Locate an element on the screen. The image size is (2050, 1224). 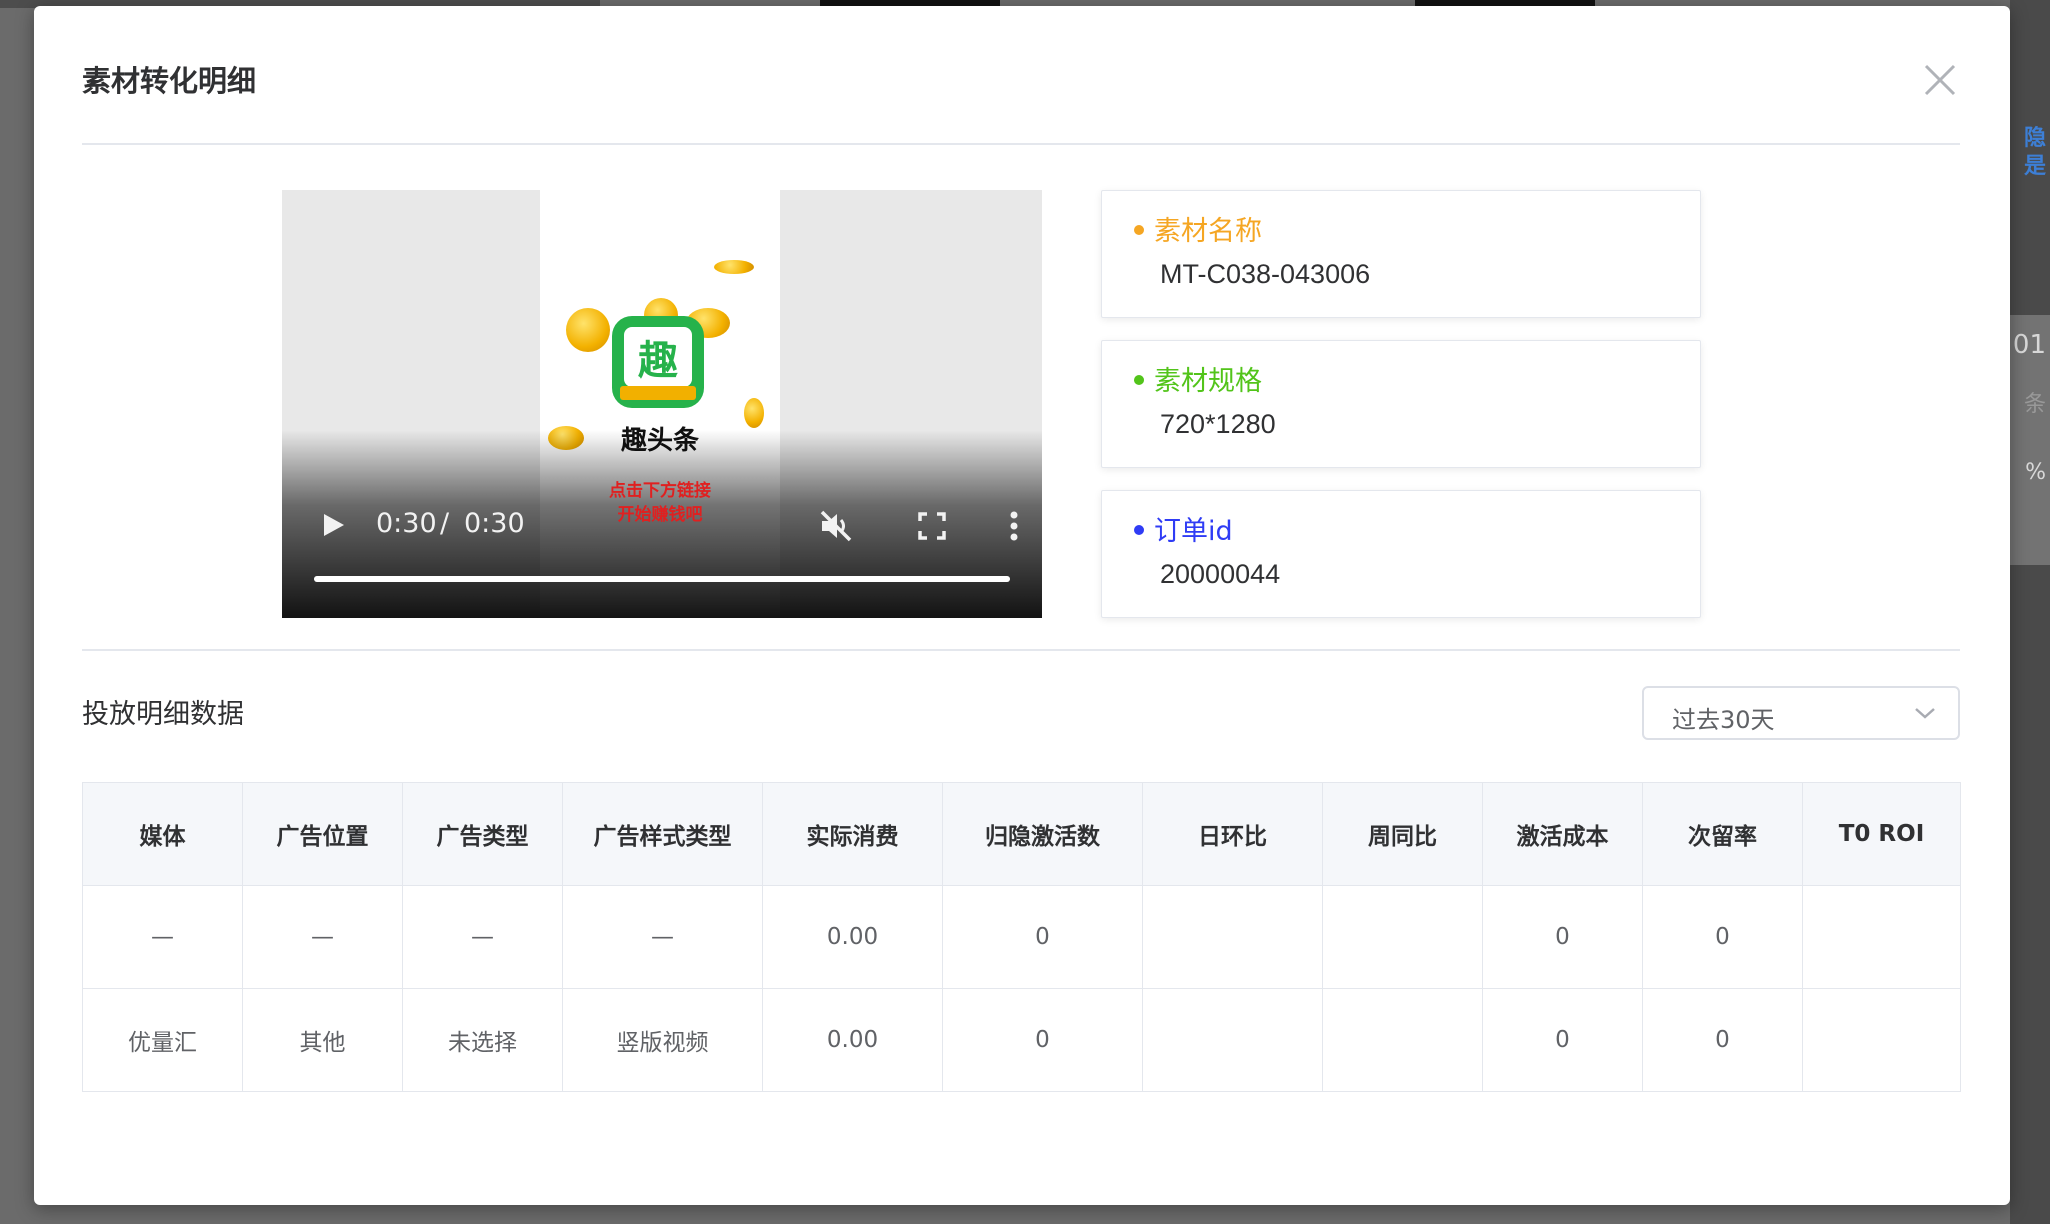
backdrop-text: 是 is located at coordinates (2034, 166).